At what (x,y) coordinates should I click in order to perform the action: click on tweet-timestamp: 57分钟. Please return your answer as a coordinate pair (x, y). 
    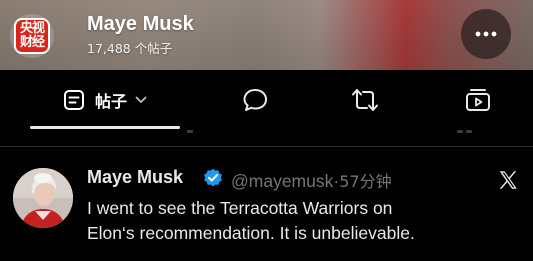
    Looking at the image, I should click on (365, 181).